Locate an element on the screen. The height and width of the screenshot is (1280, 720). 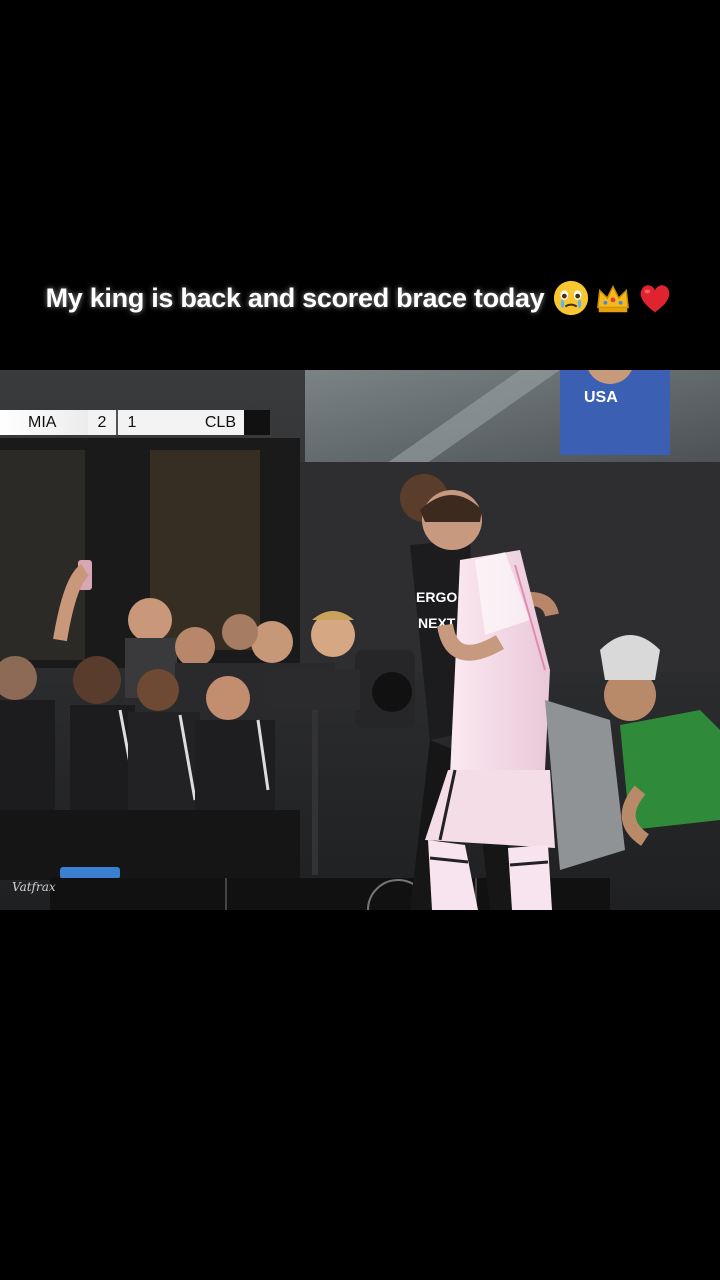
red-heart-emoji-icon is located at coordinates (655, 299).